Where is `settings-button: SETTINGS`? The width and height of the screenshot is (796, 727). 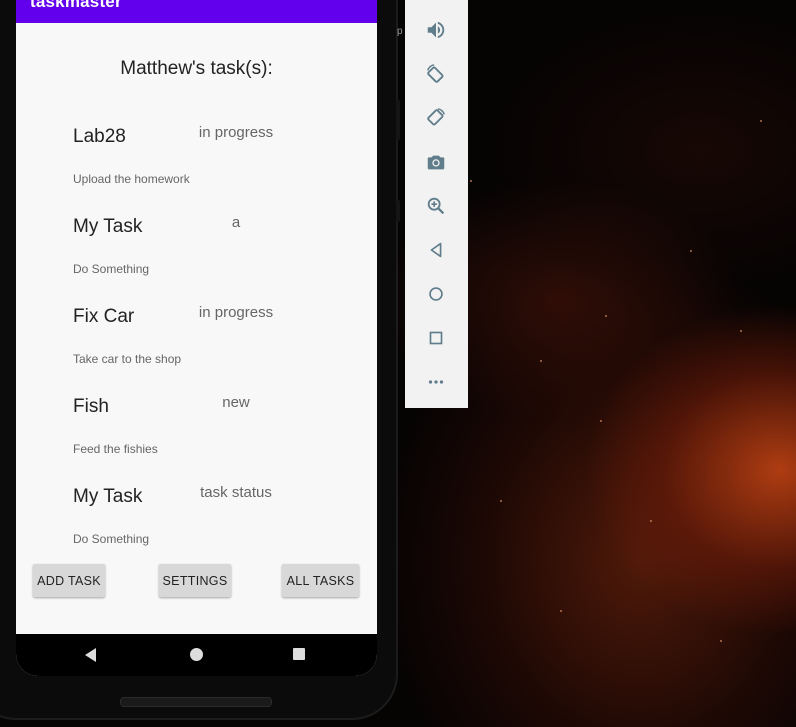 settings-button: SETTINGS is located at coordinates (195, 580).